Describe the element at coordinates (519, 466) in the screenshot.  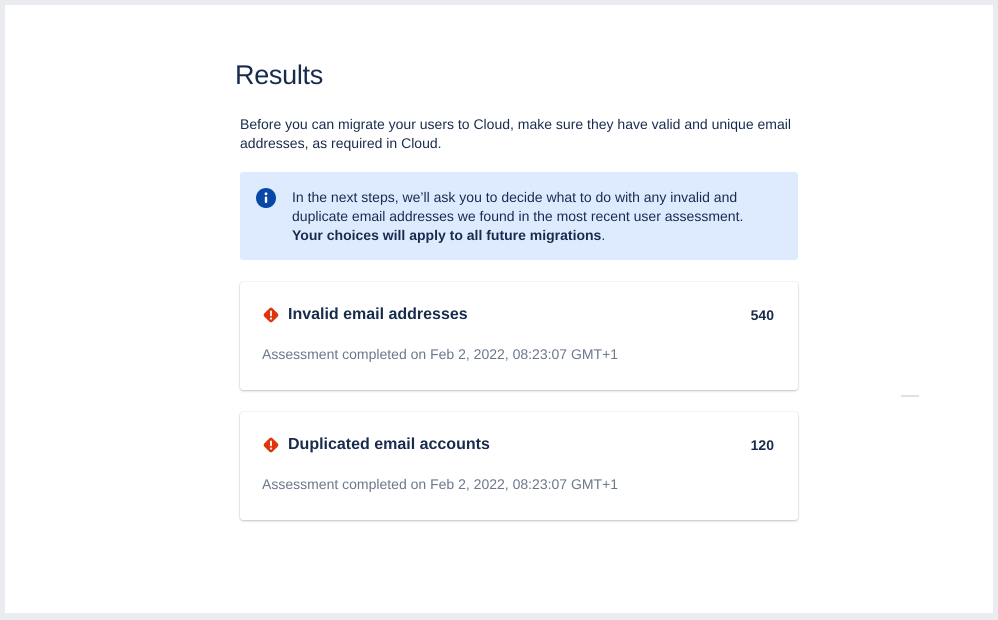
I see `result-card: Duplicated email accounts 120 Assessment completed on Feb 2, 2022, 08:23:07 GMT+1` at that location.